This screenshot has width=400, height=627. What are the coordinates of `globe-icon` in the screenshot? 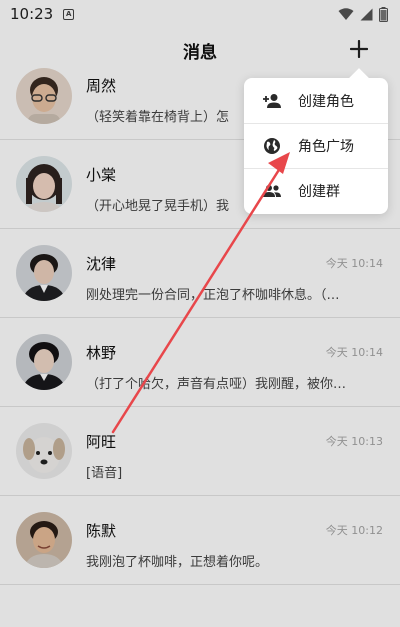 It's located at (272, 146).